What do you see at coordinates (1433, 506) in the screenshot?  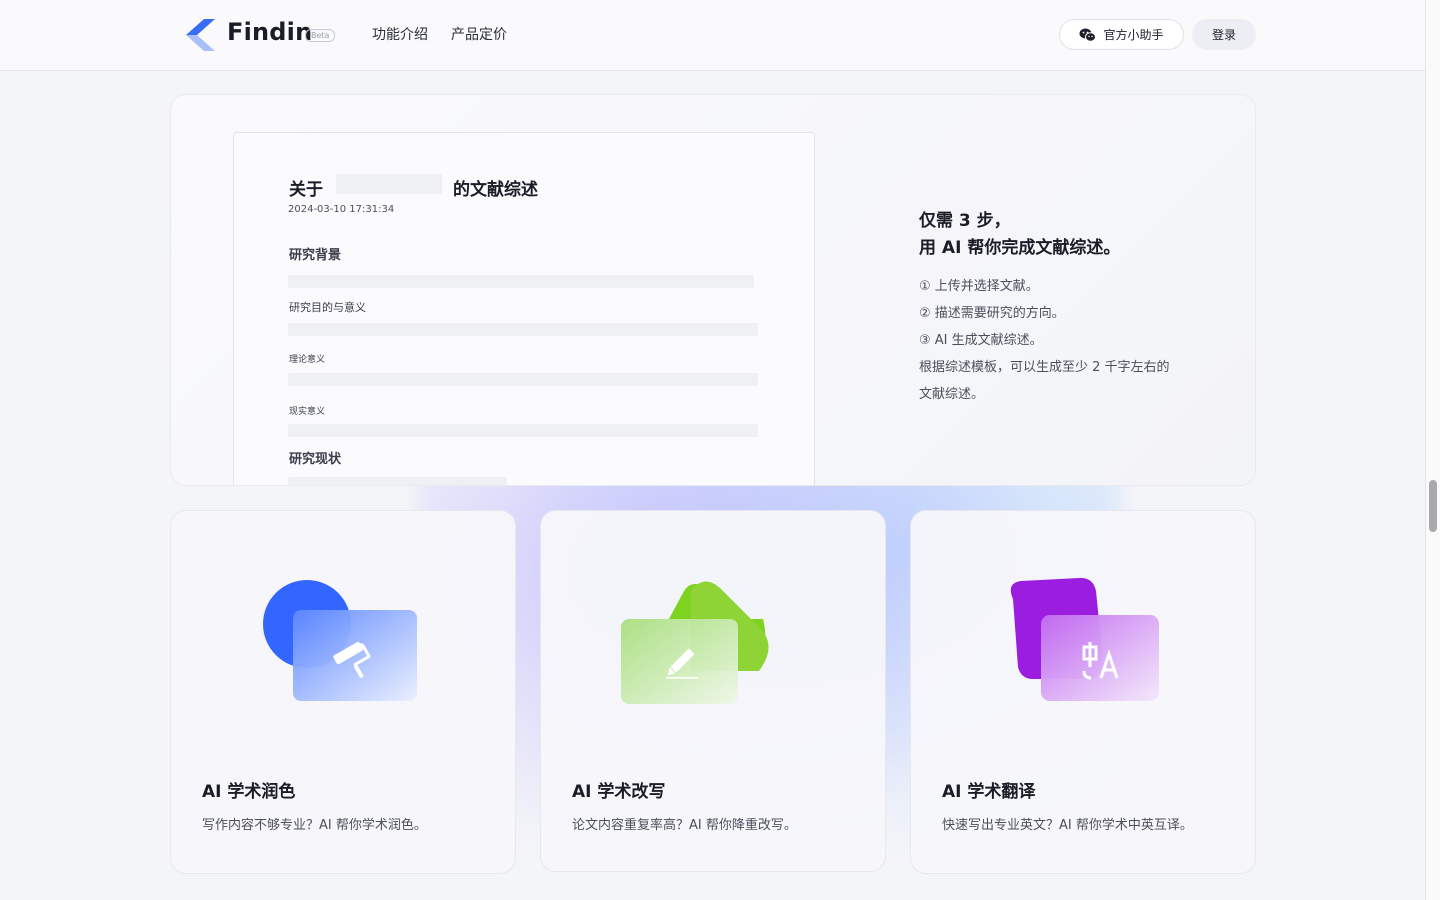 I see `scrollbar-thumb` at bounding box center [1433, 506].